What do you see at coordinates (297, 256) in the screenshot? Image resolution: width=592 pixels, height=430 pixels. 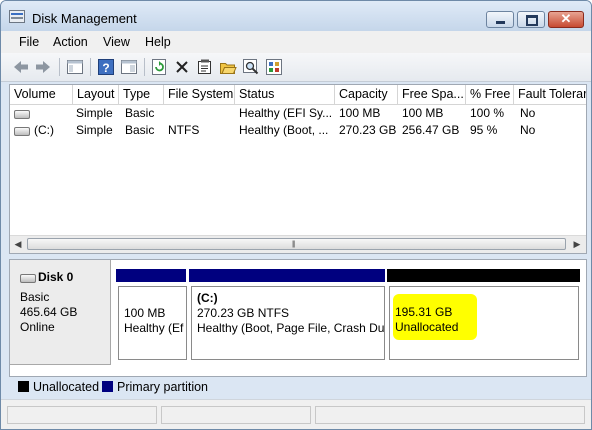 I see `pane-splitter` at bounding box center [297, 256].